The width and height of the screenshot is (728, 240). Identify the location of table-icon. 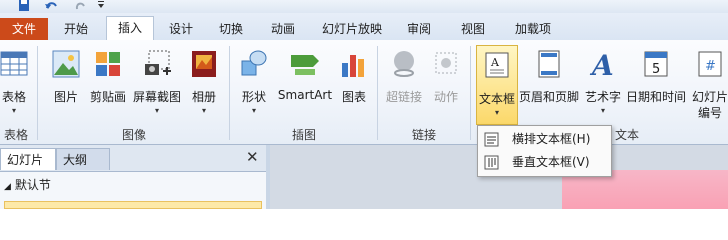
(14, 63).